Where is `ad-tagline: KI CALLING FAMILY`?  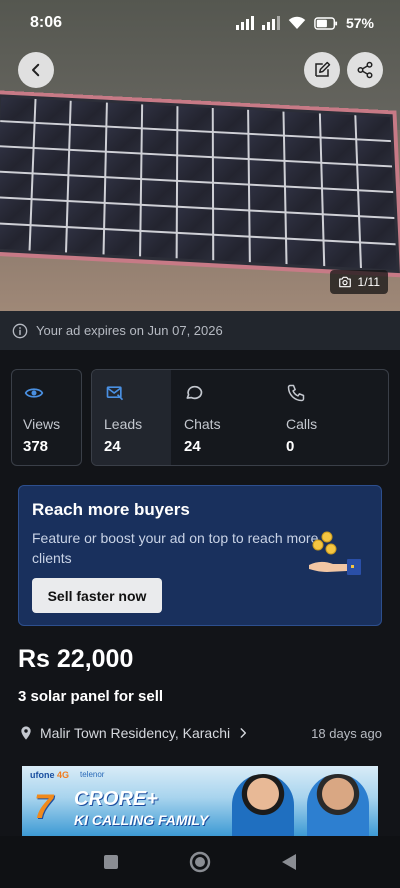
ad-tagline: KI CALLING FAMILY is located at coordinates (141, 820).